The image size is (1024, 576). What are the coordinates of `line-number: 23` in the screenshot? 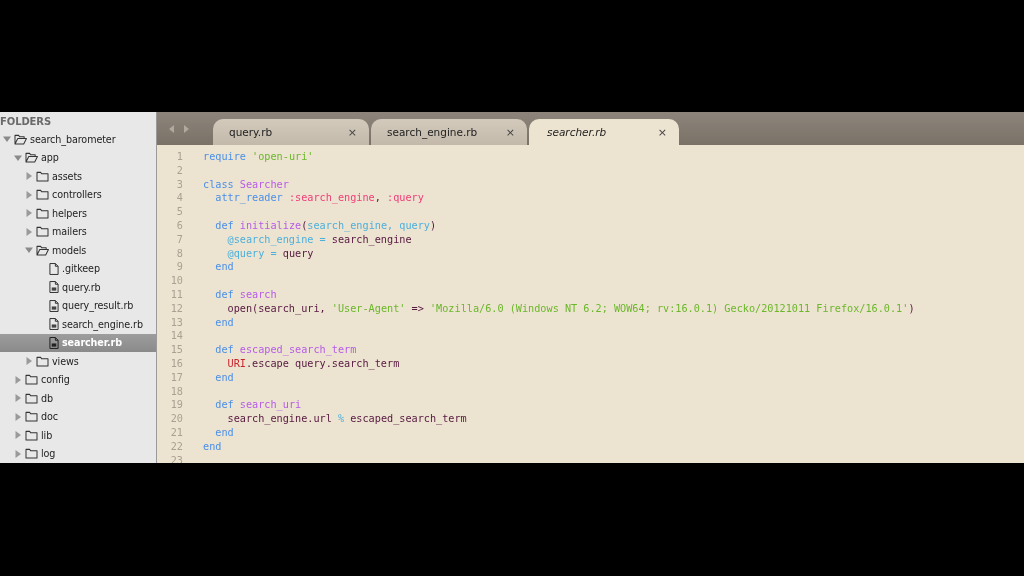 It's located at (176, 458).